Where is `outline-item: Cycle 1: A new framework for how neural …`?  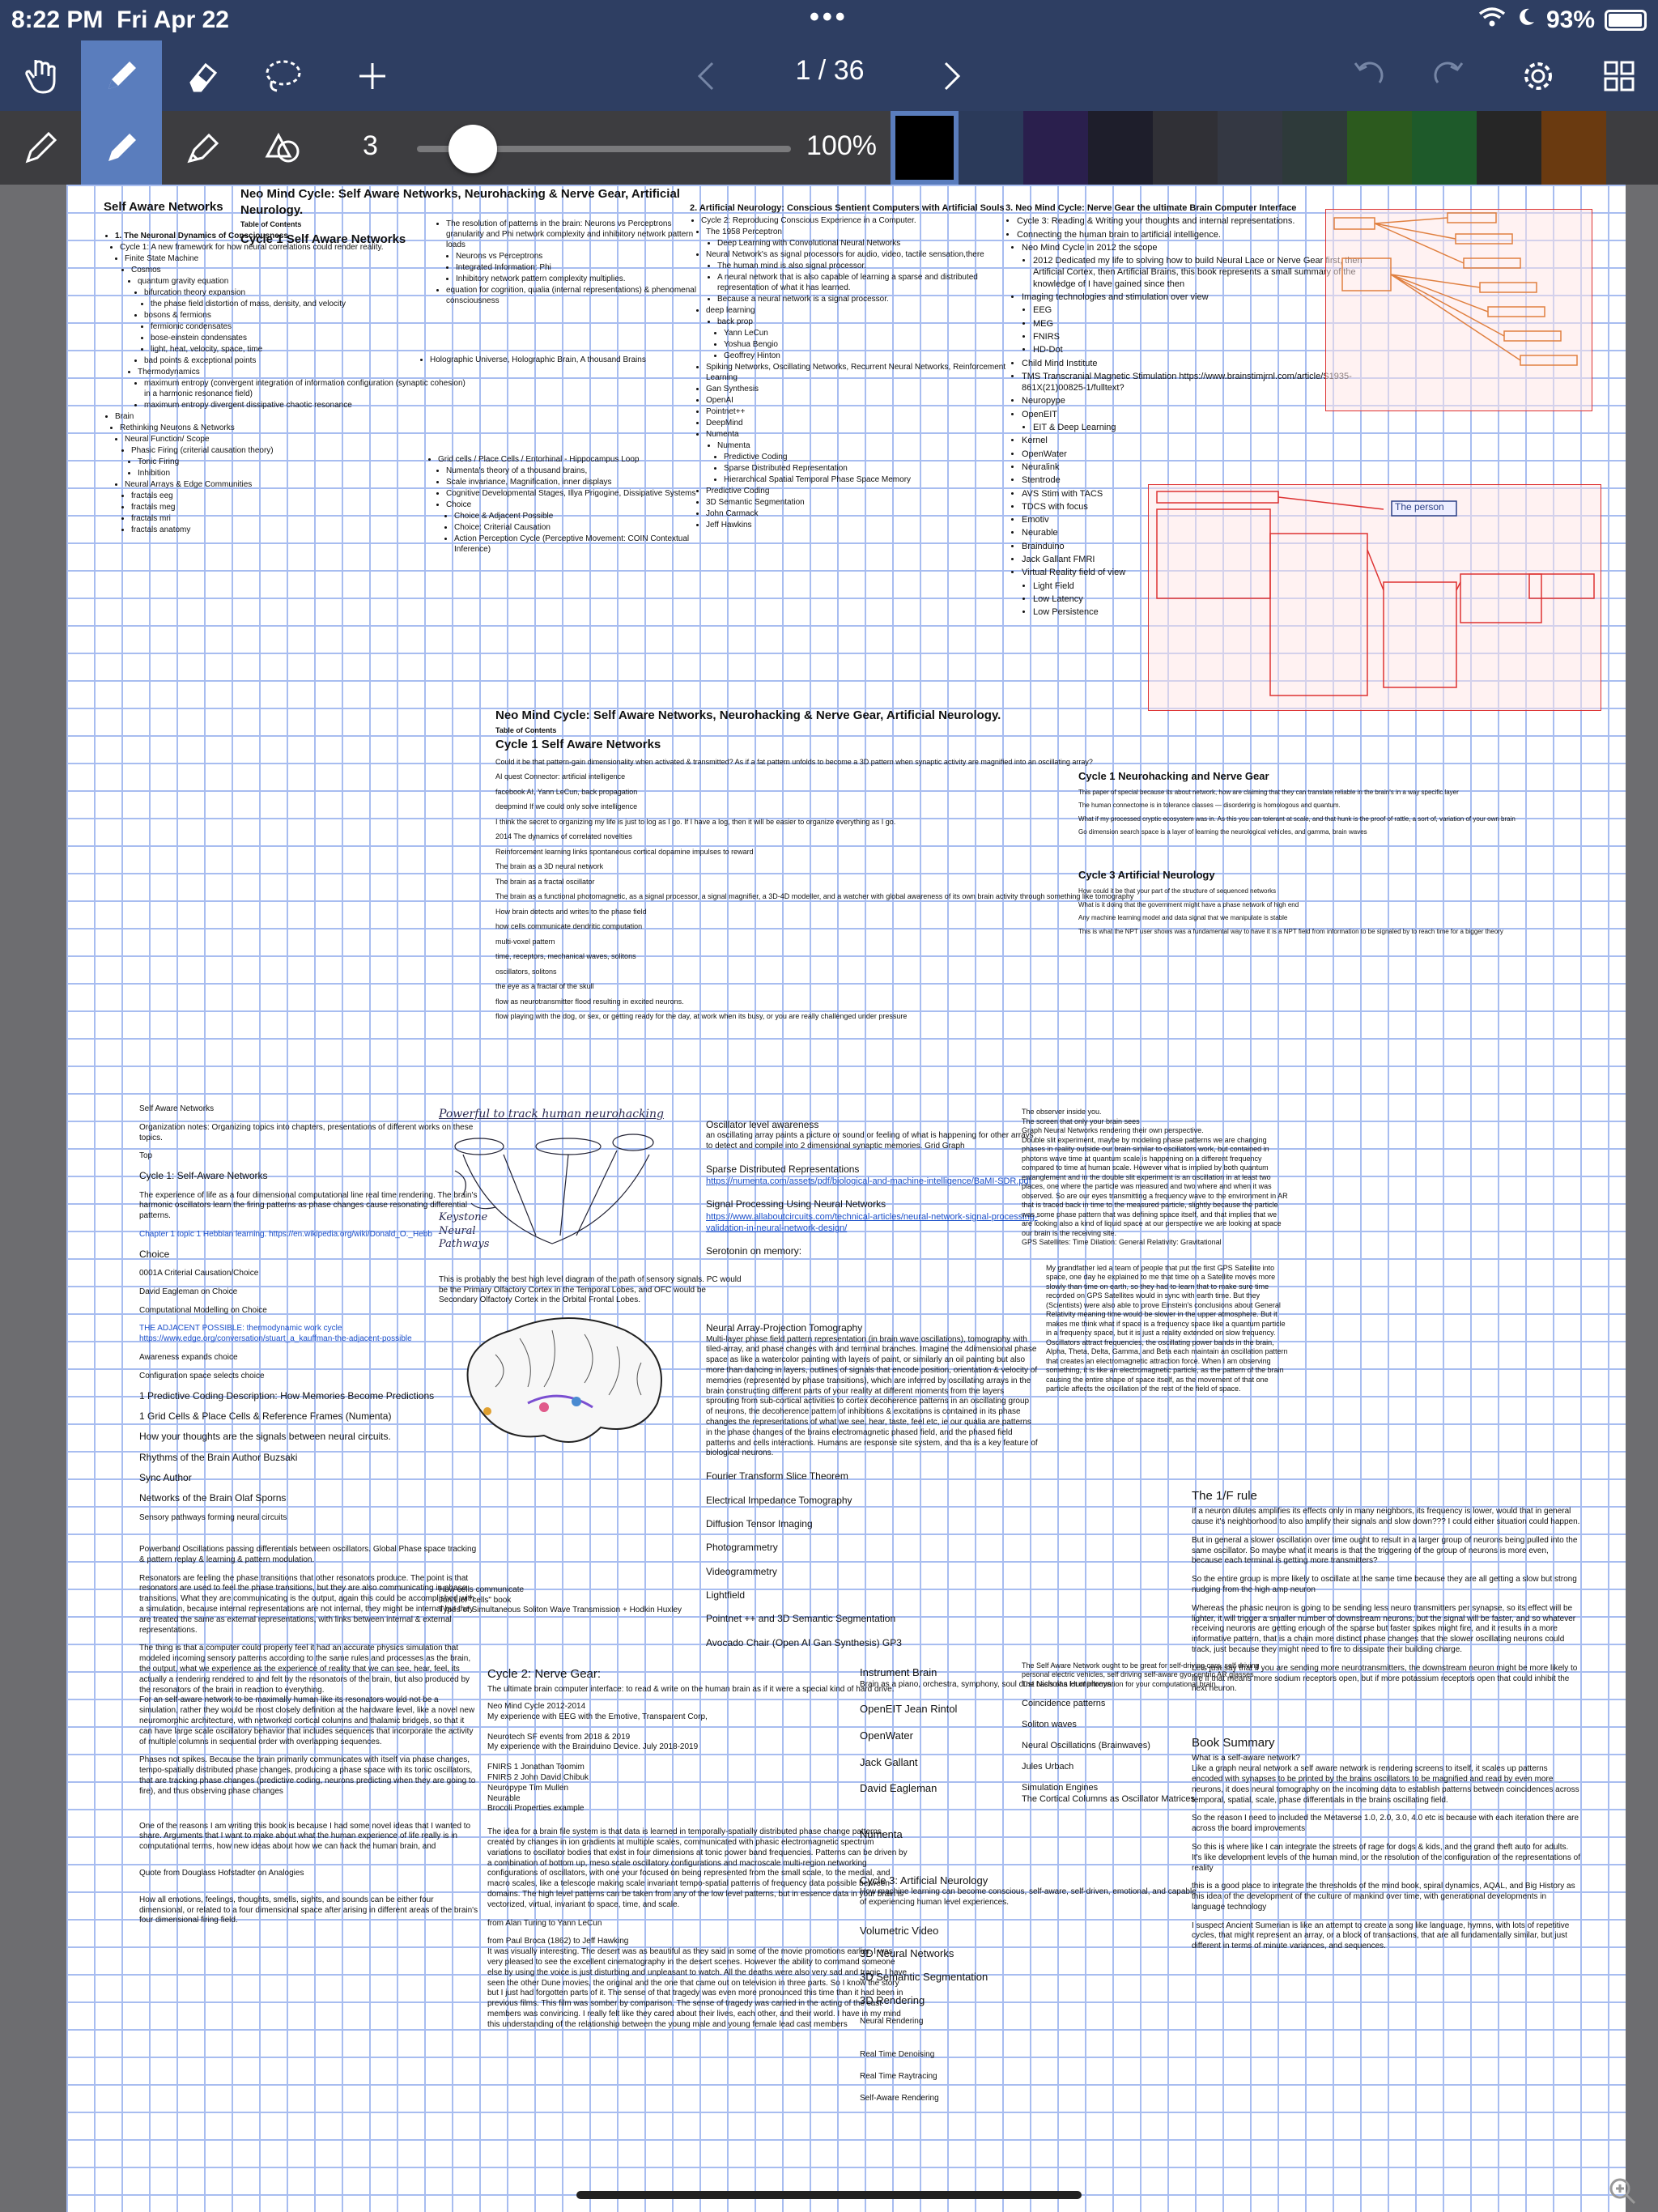 outline-item: Cycle 1: A new framework for how neural … is located at coordinates (293, 248).